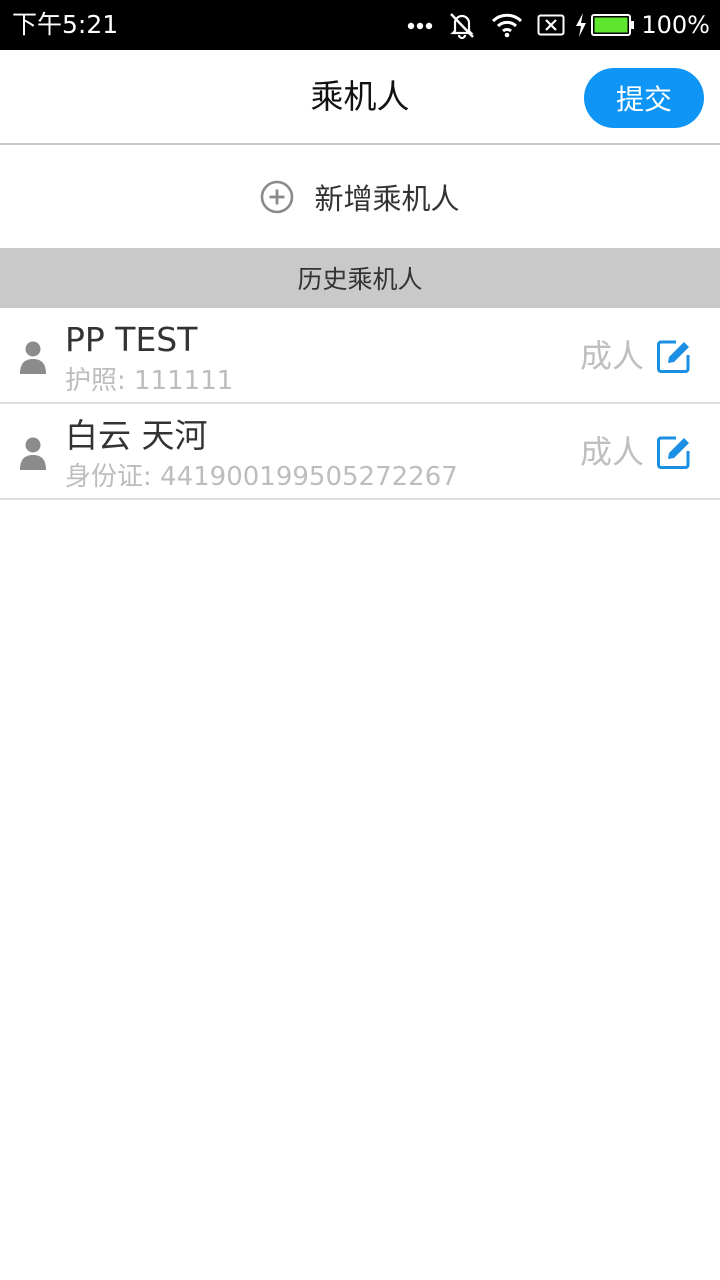  I want to click on battery-percent: 100%, so click(675, 25).